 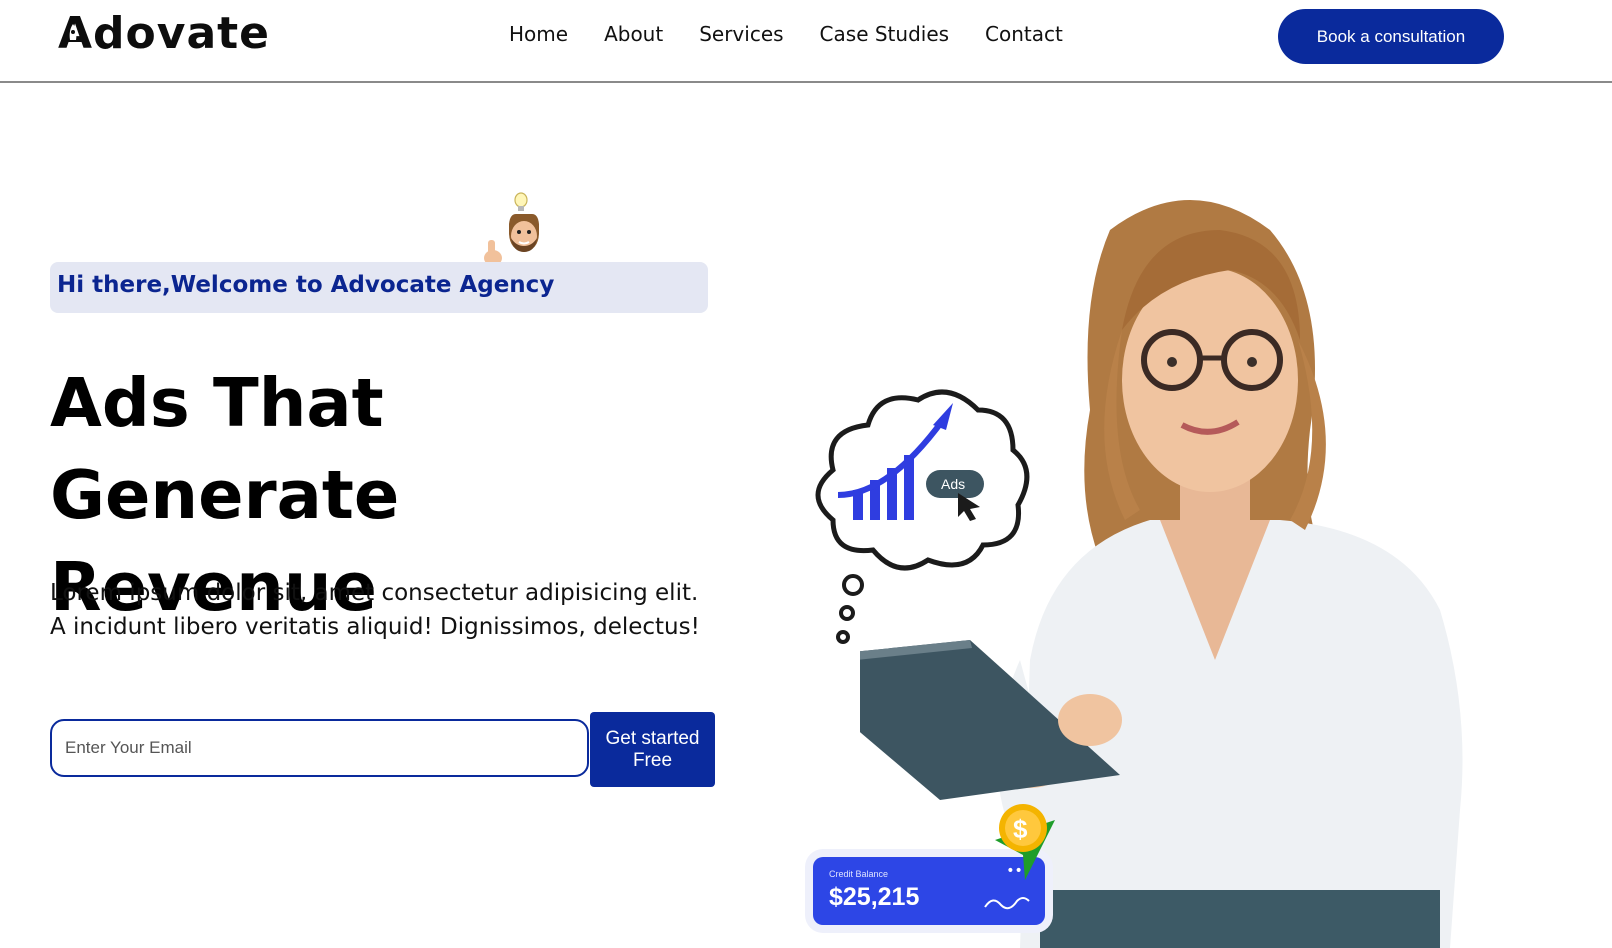 I want to click on nav-services: Services, so click(x=741, y=34).